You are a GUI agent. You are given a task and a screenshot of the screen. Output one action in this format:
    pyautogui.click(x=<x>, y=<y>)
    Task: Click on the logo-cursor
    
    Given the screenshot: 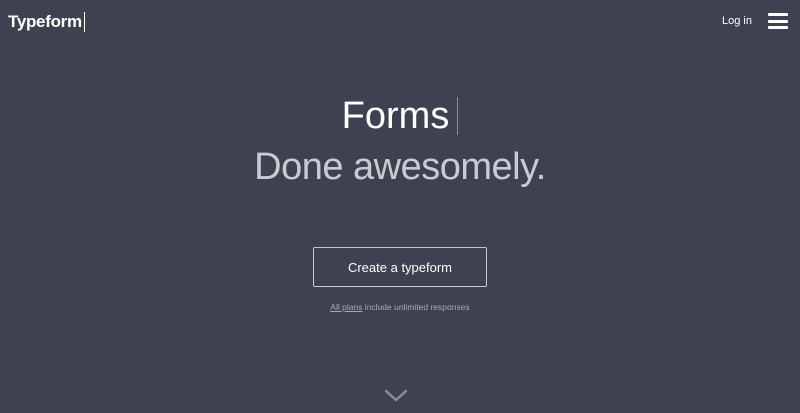 What is the action you would take?
    pyautogui.click(x=84, y=22)
    